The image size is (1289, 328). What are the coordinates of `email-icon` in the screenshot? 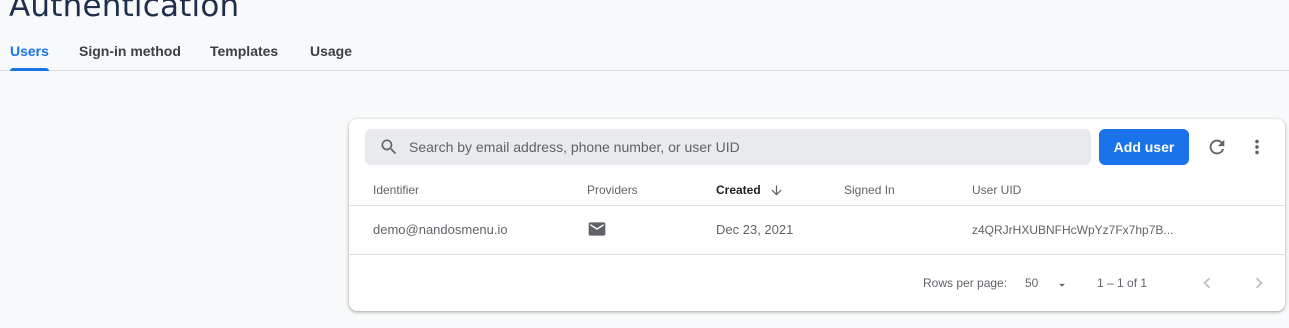 It's located at (597, 229).